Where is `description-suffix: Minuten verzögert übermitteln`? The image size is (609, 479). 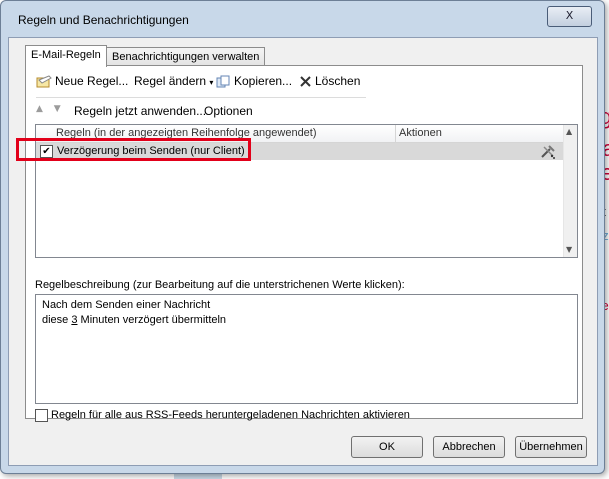 description-suffix: Minuten verzögert übermitteln is located at coordinates (152, 320).